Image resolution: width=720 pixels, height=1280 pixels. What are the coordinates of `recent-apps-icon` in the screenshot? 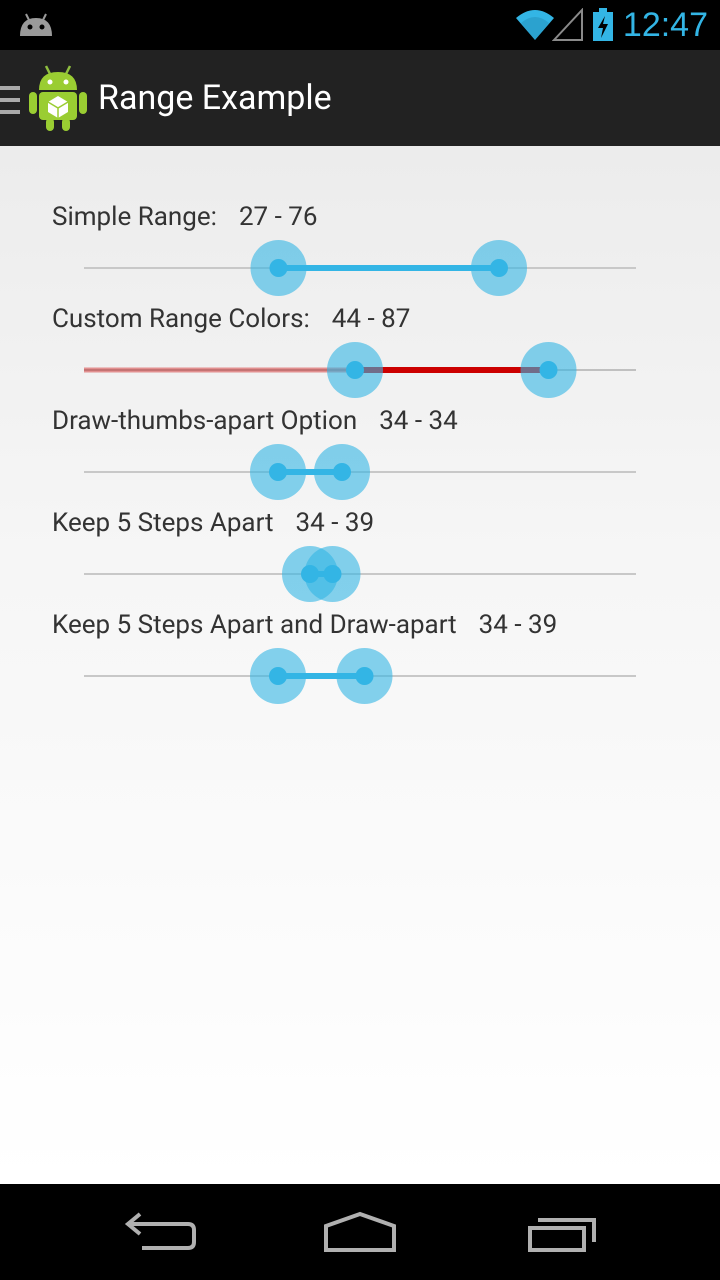 It's located at (562, 1232).